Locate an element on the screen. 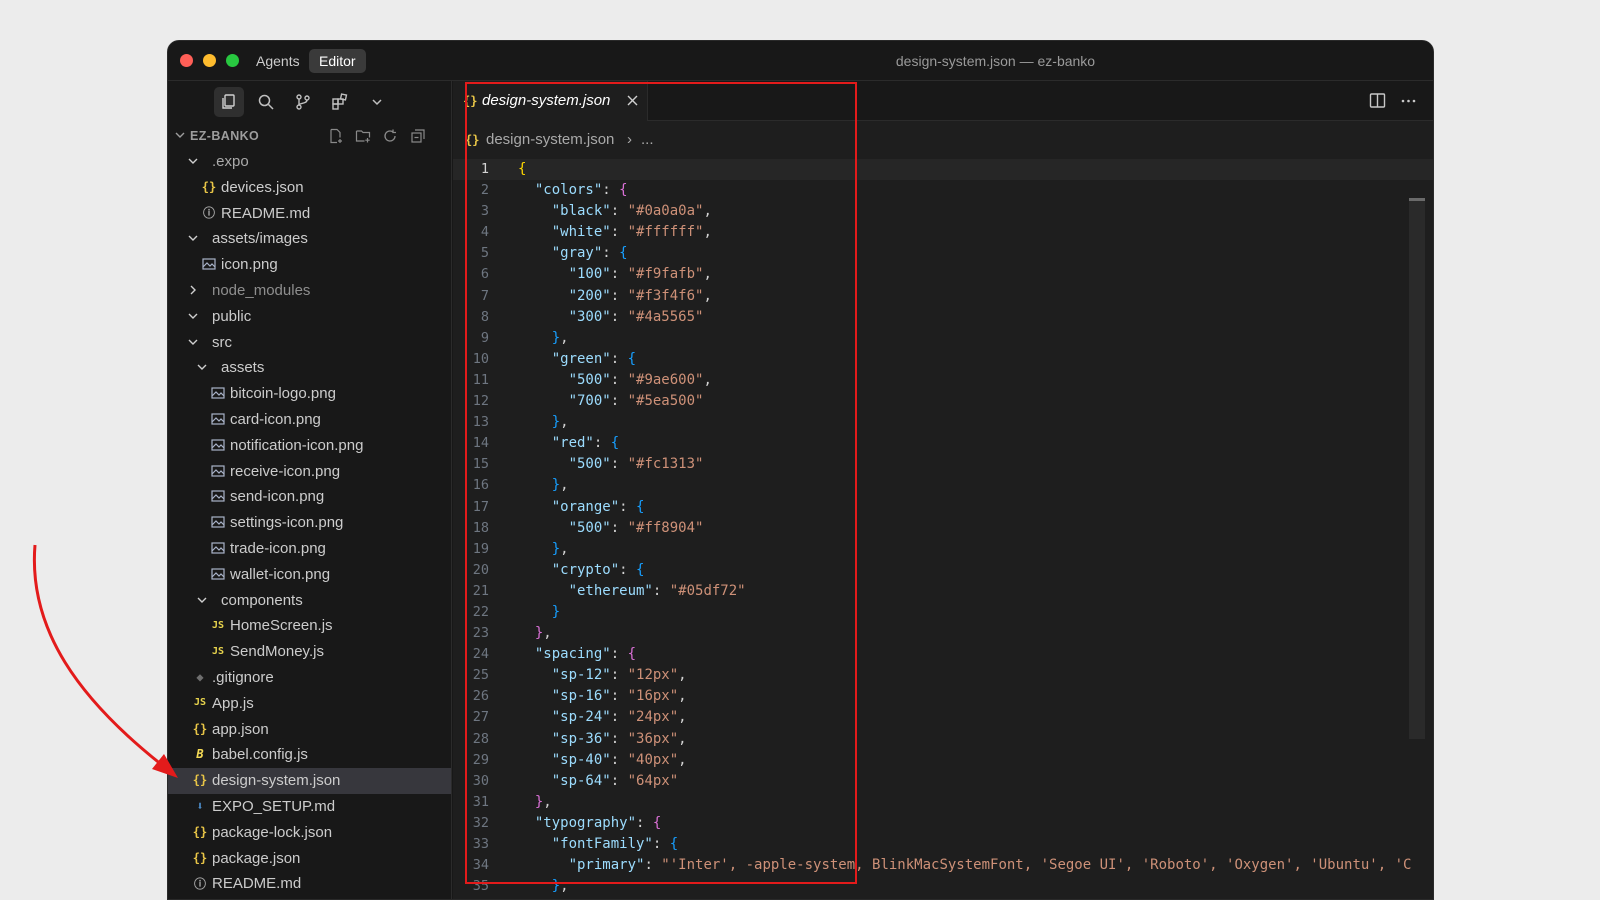 This screenshot has width=1600, height=900. code-line: 22 } is located at coordinates (943, 612).